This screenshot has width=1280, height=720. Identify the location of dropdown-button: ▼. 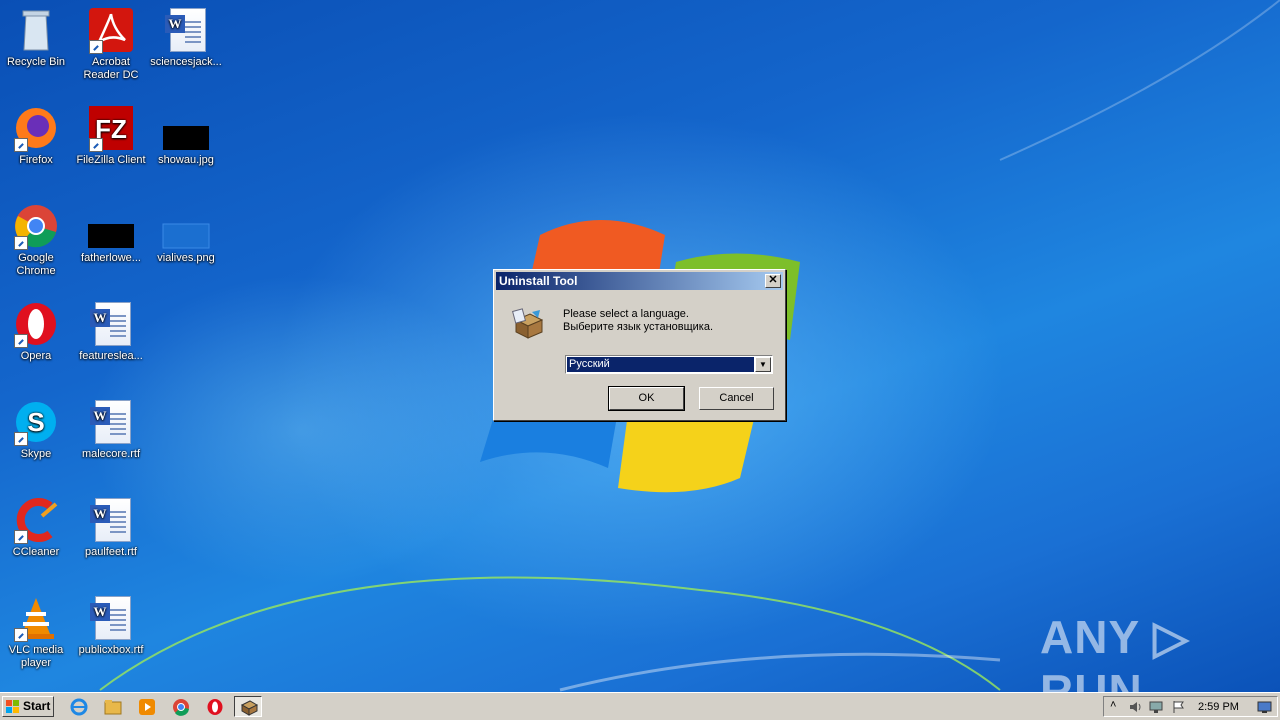
(763, 364).